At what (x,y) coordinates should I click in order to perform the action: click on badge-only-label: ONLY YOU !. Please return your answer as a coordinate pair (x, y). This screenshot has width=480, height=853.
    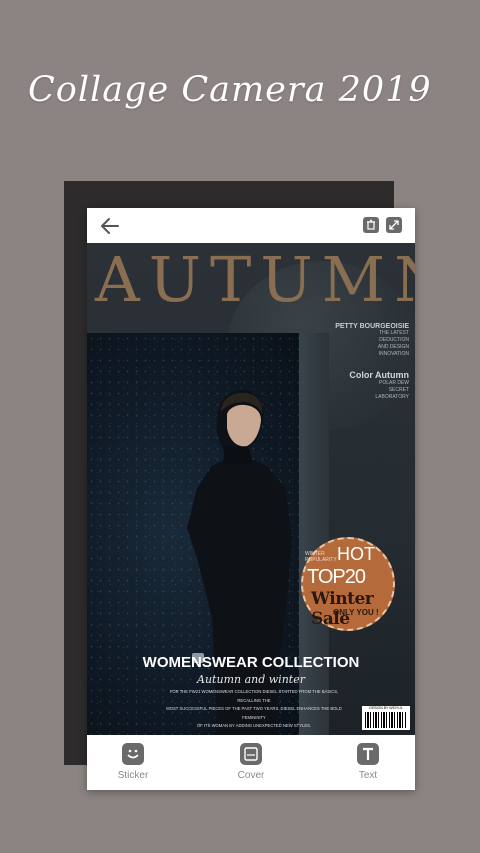
    Looking at the image, I should click on (356, 612).